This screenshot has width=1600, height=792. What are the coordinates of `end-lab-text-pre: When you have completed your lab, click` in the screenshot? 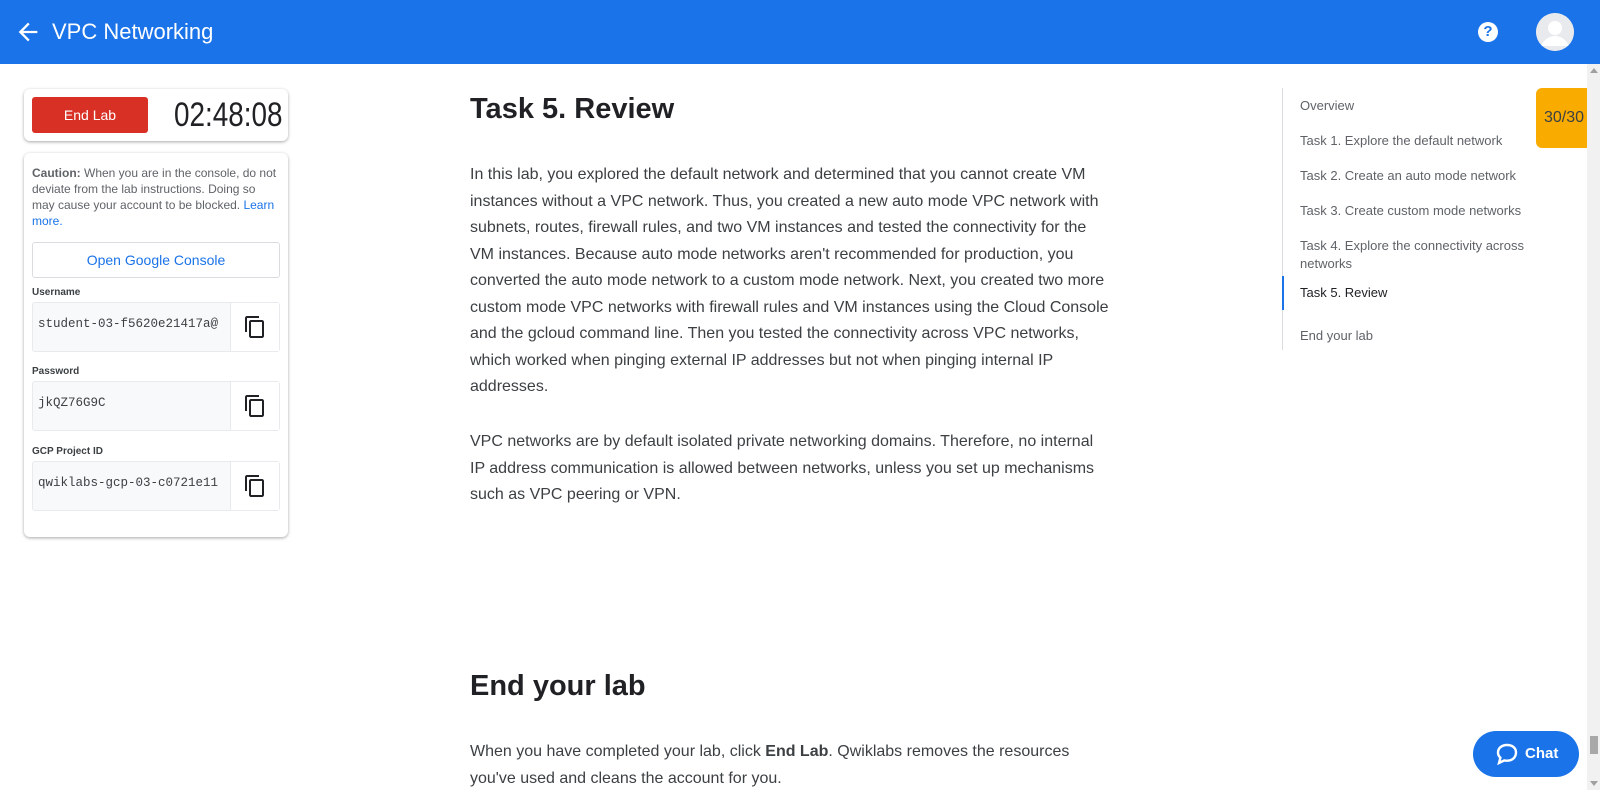 It's located at (618, 751).